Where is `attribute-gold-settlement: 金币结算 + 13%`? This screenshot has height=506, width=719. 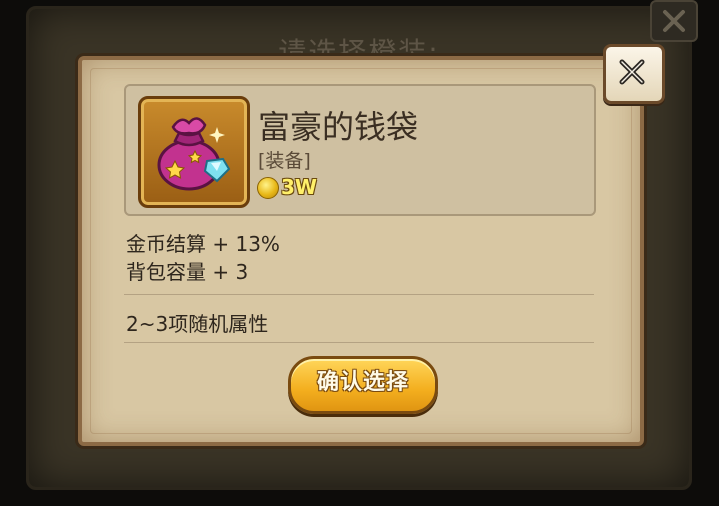 attribute-gold-settlement: 金币结算 + 13% is located at coordinates (203, 244).